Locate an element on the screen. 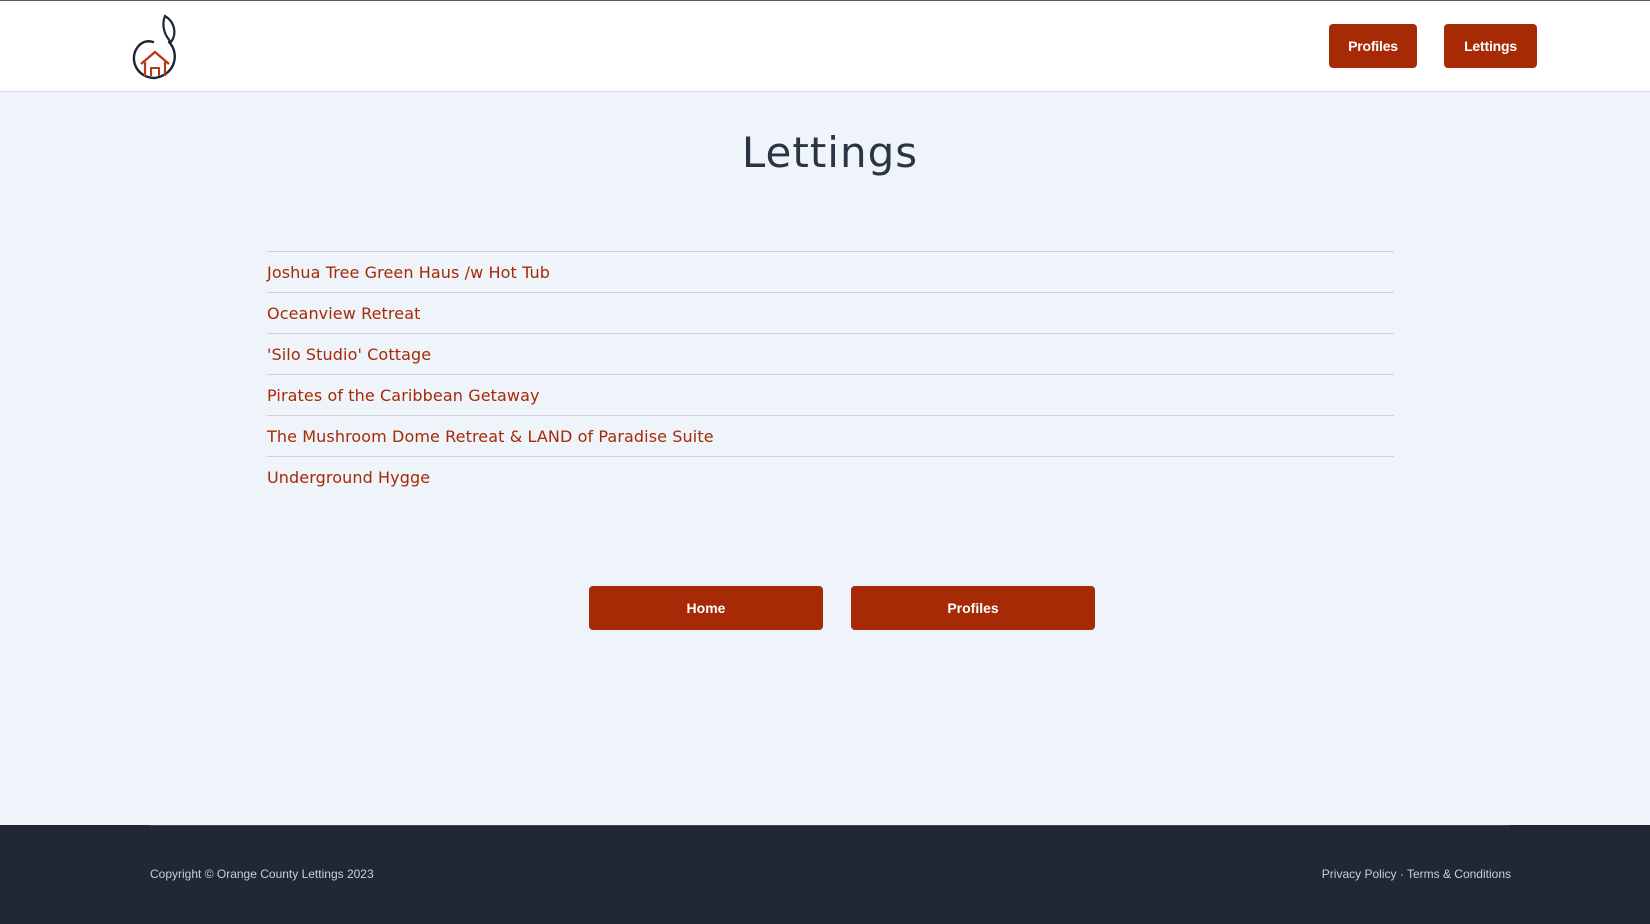 This screenshot has width=1650, height=924. page-title: Lettings is located at coordinates (830, 152).